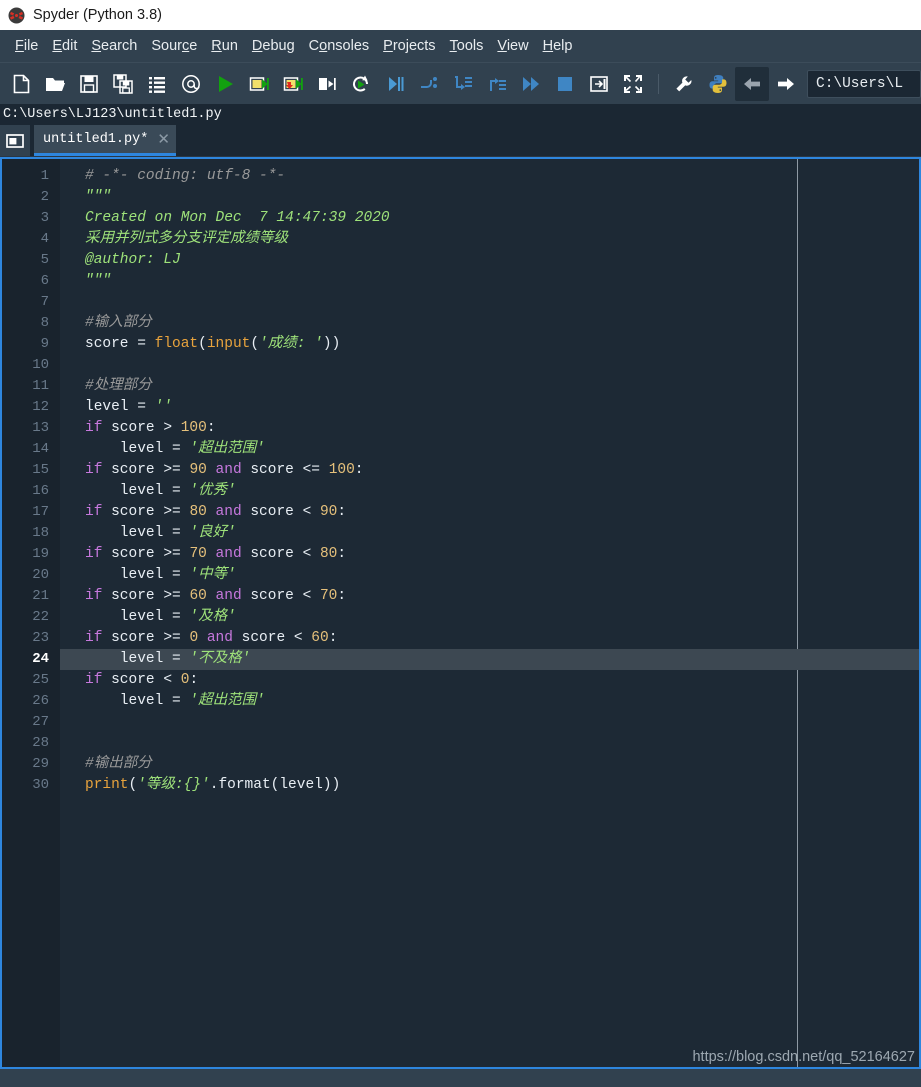 This screenshot has height=1087, width=921. Describe the element at coordinates (489, 785) in the screenshot. I see `code-line: print('等级:{}'.format(level))` at that location.